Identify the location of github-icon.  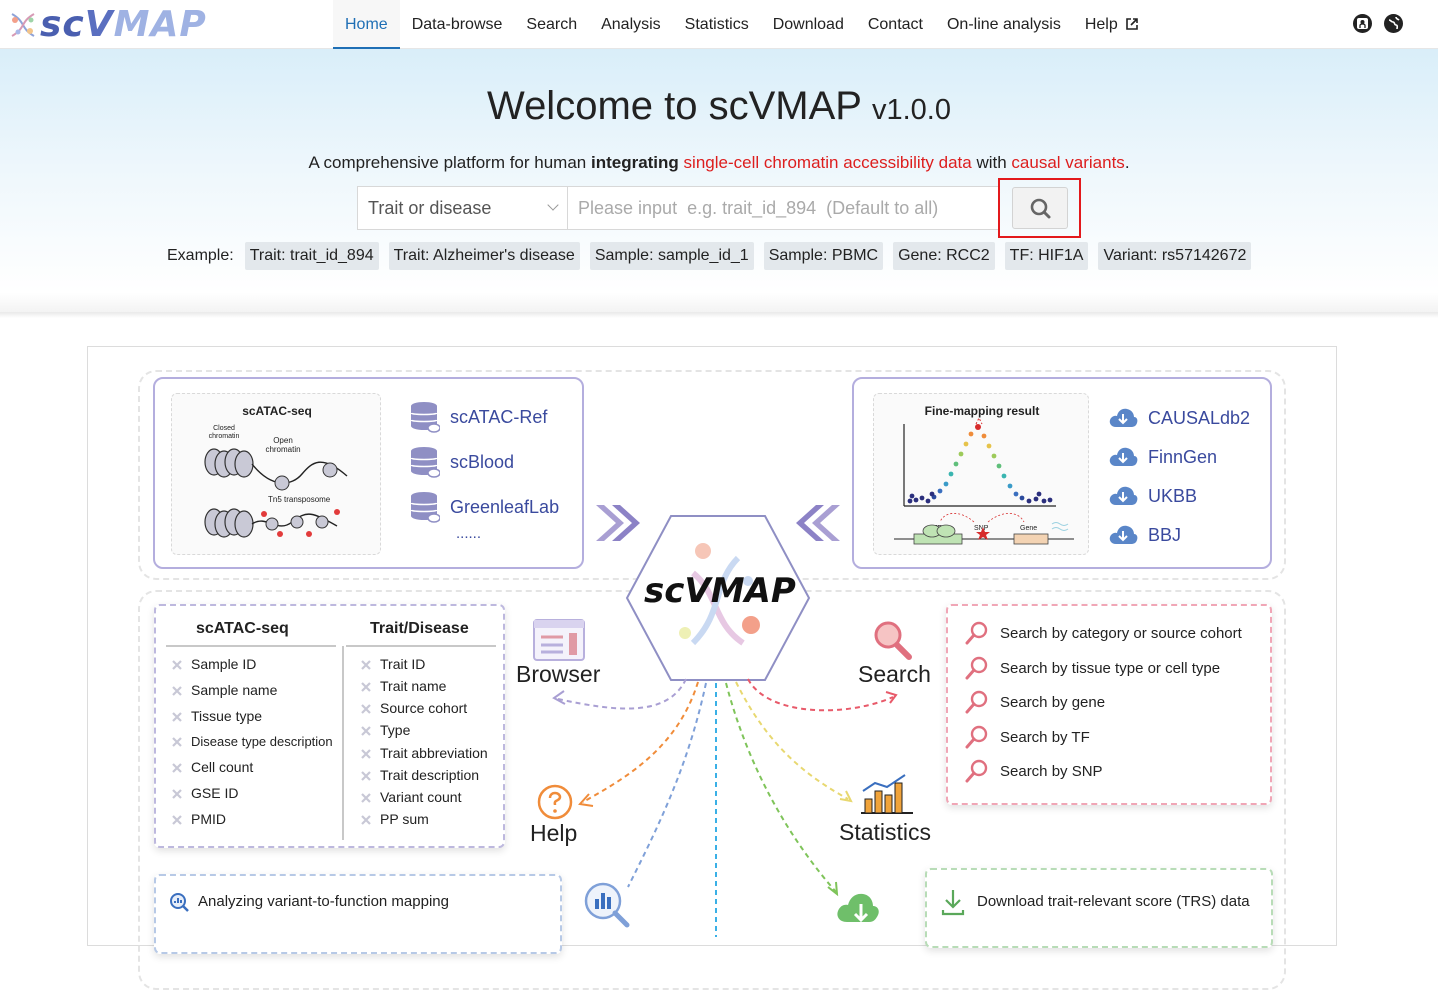
(1362, 23).